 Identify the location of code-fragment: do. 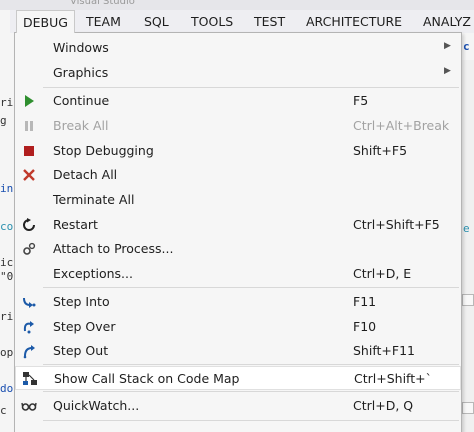
(7, 388).